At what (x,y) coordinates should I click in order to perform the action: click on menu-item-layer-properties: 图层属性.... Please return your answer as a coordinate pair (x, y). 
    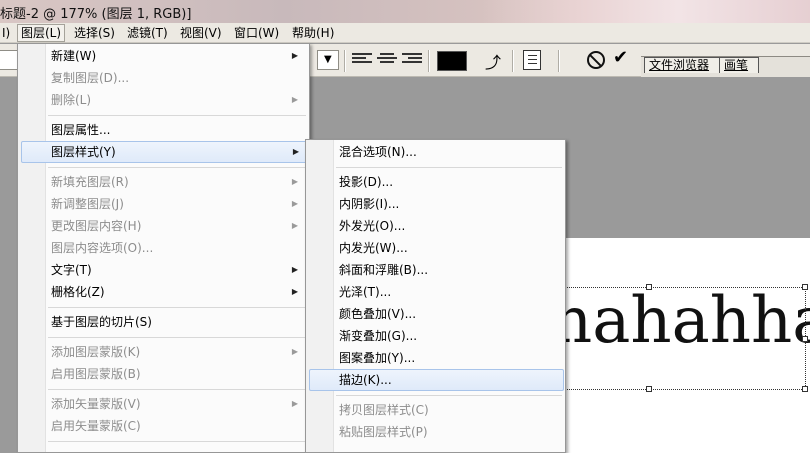
    Looking at the image, I should click on (163, 130).